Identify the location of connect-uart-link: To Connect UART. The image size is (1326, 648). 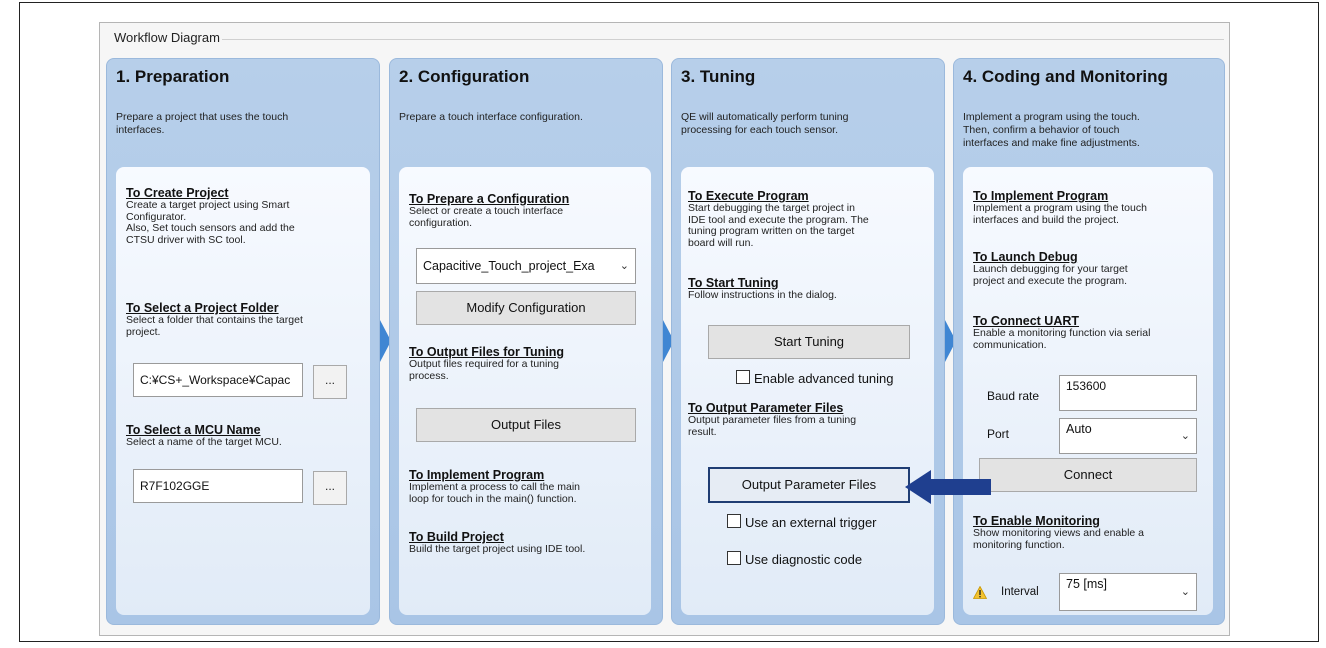
(1026, 321).